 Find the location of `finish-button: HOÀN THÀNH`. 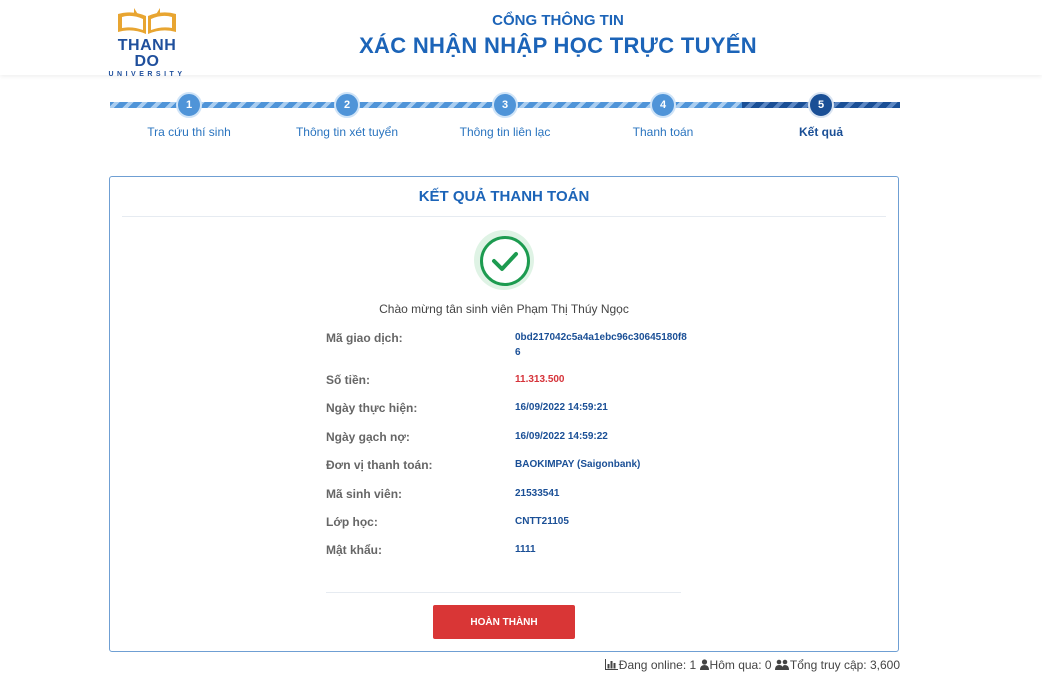

finish-button: HOÀN THÀNH is located at coordinates (504, 622).